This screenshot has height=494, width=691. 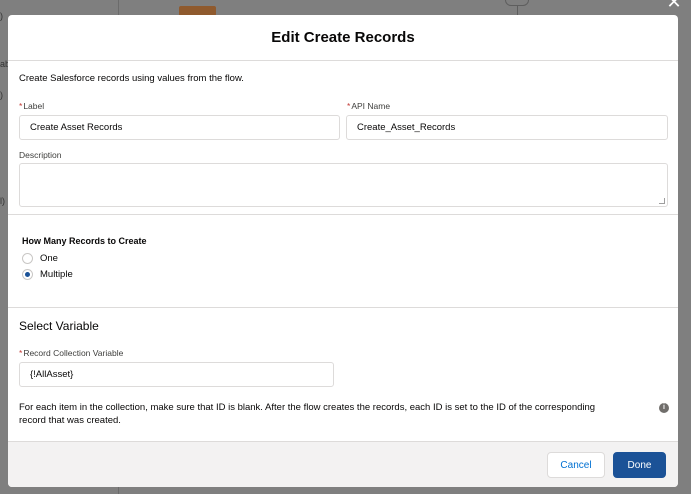 I want to click on close-icon: ✕, so click(x=674, y=5).